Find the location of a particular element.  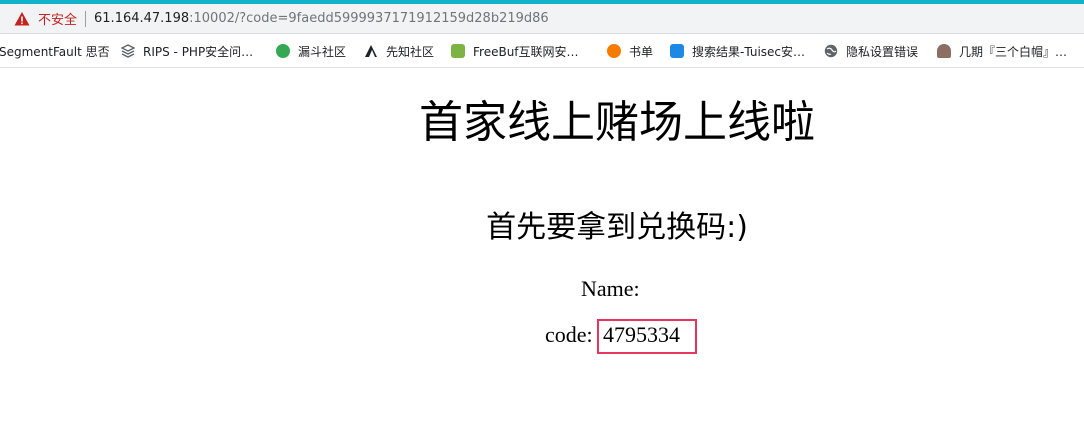

warning-triangle-icon is located at coordinates (22, 19).